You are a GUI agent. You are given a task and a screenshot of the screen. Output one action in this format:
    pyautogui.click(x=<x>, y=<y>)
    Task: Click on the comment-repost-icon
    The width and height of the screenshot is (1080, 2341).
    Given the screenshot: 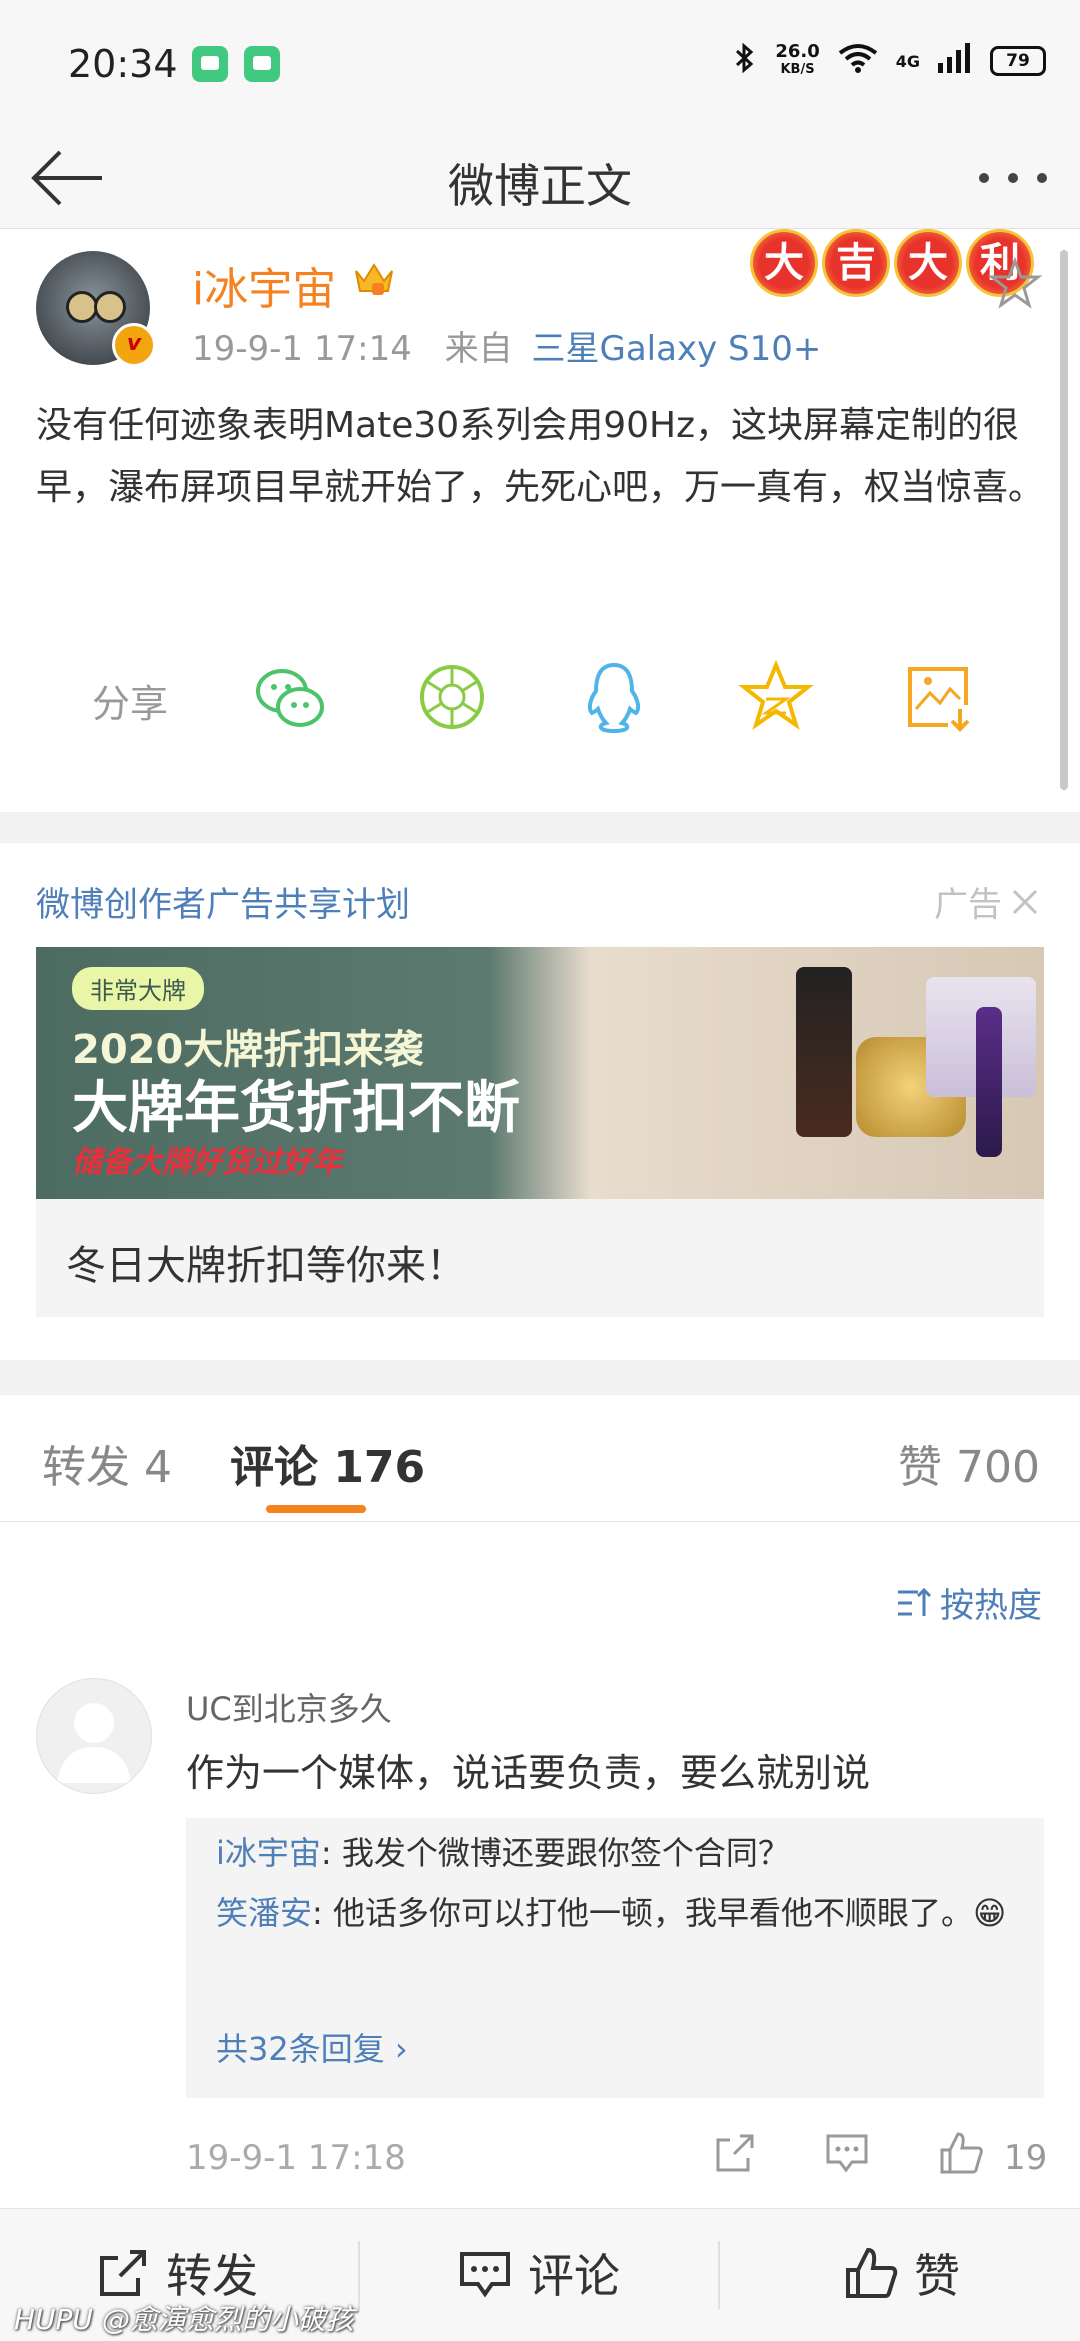 What is the action you would take?
    pyautogui.click(x=735, y=2153)
    